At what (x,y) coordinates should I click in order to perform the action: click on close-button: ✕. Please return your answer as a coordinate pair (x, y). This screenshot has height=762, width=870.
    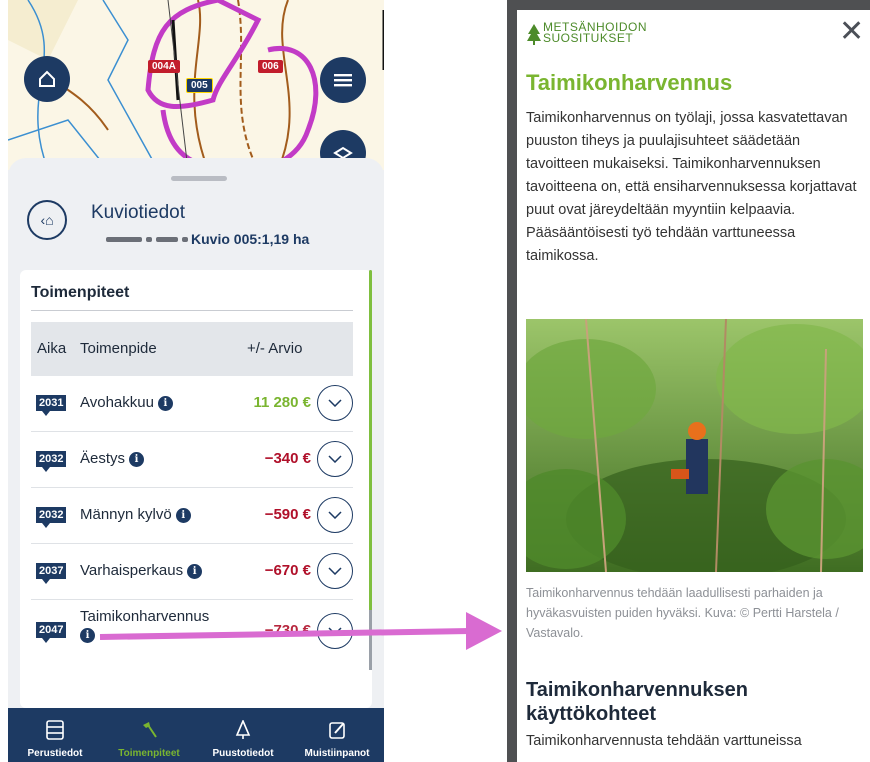
    Looking at the image, I should click on (851, 31).